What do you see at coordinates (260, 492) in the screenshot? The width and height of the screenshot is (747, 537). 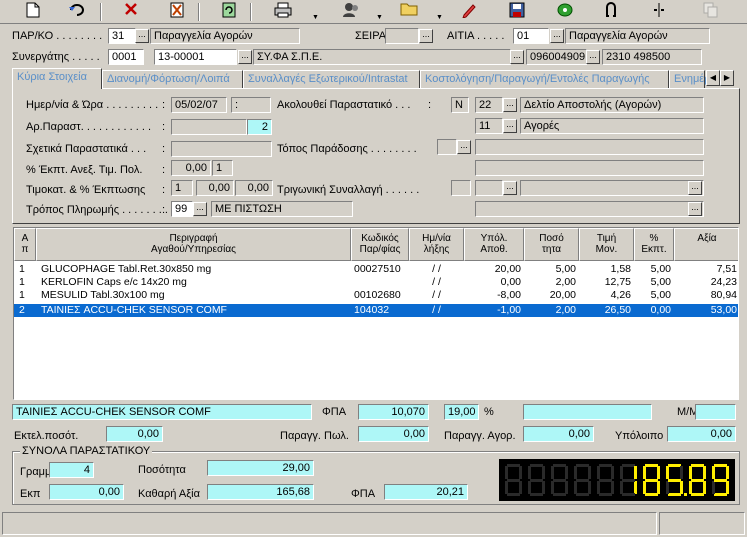 I see `net-value-field: 165,68` at bounding box center [260, 492].